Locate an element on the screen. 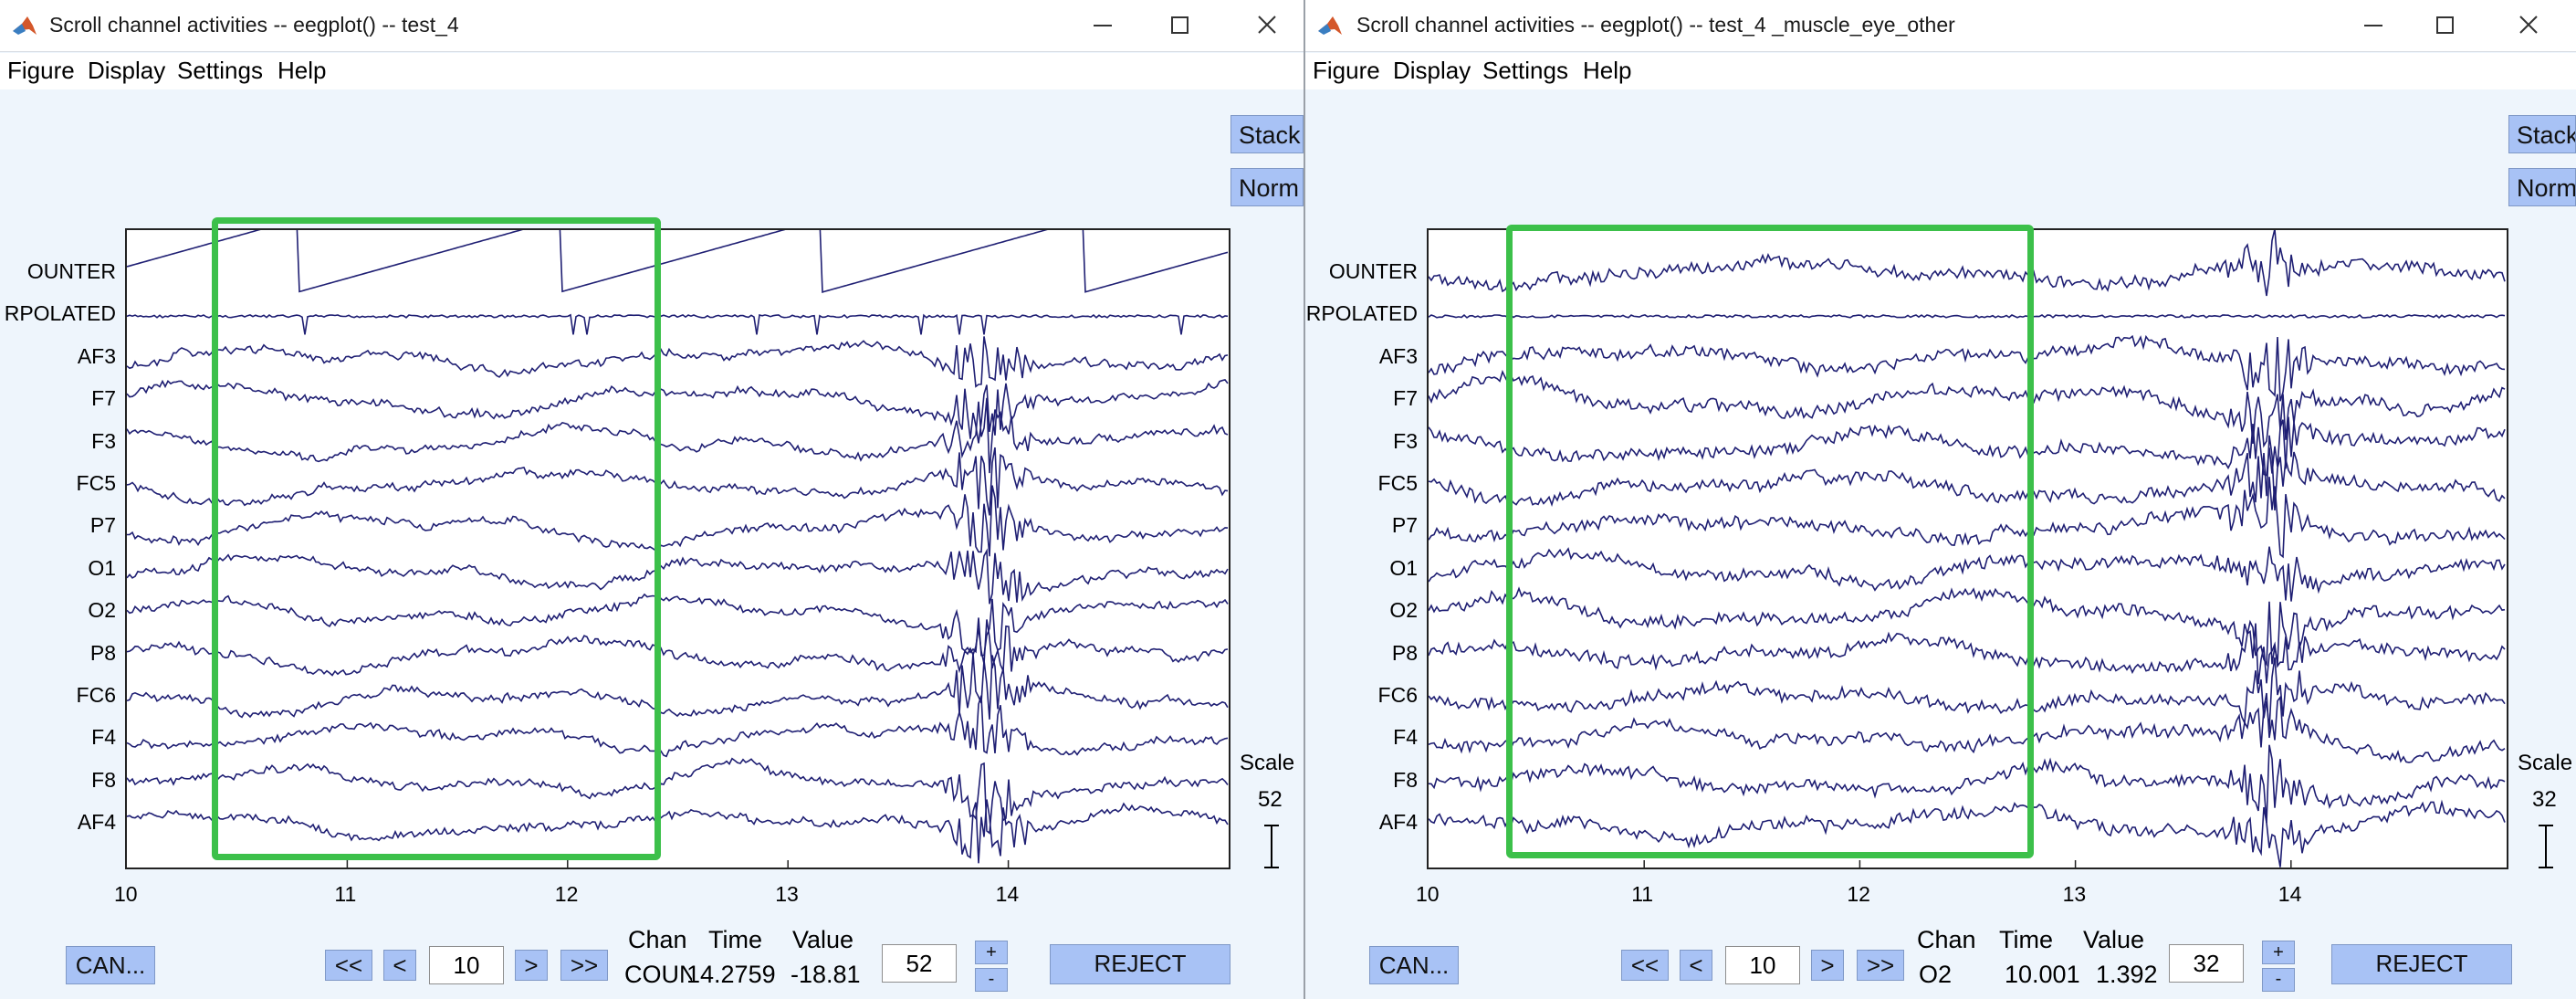  scale-input: 52 is located at coordinates (919, 963).